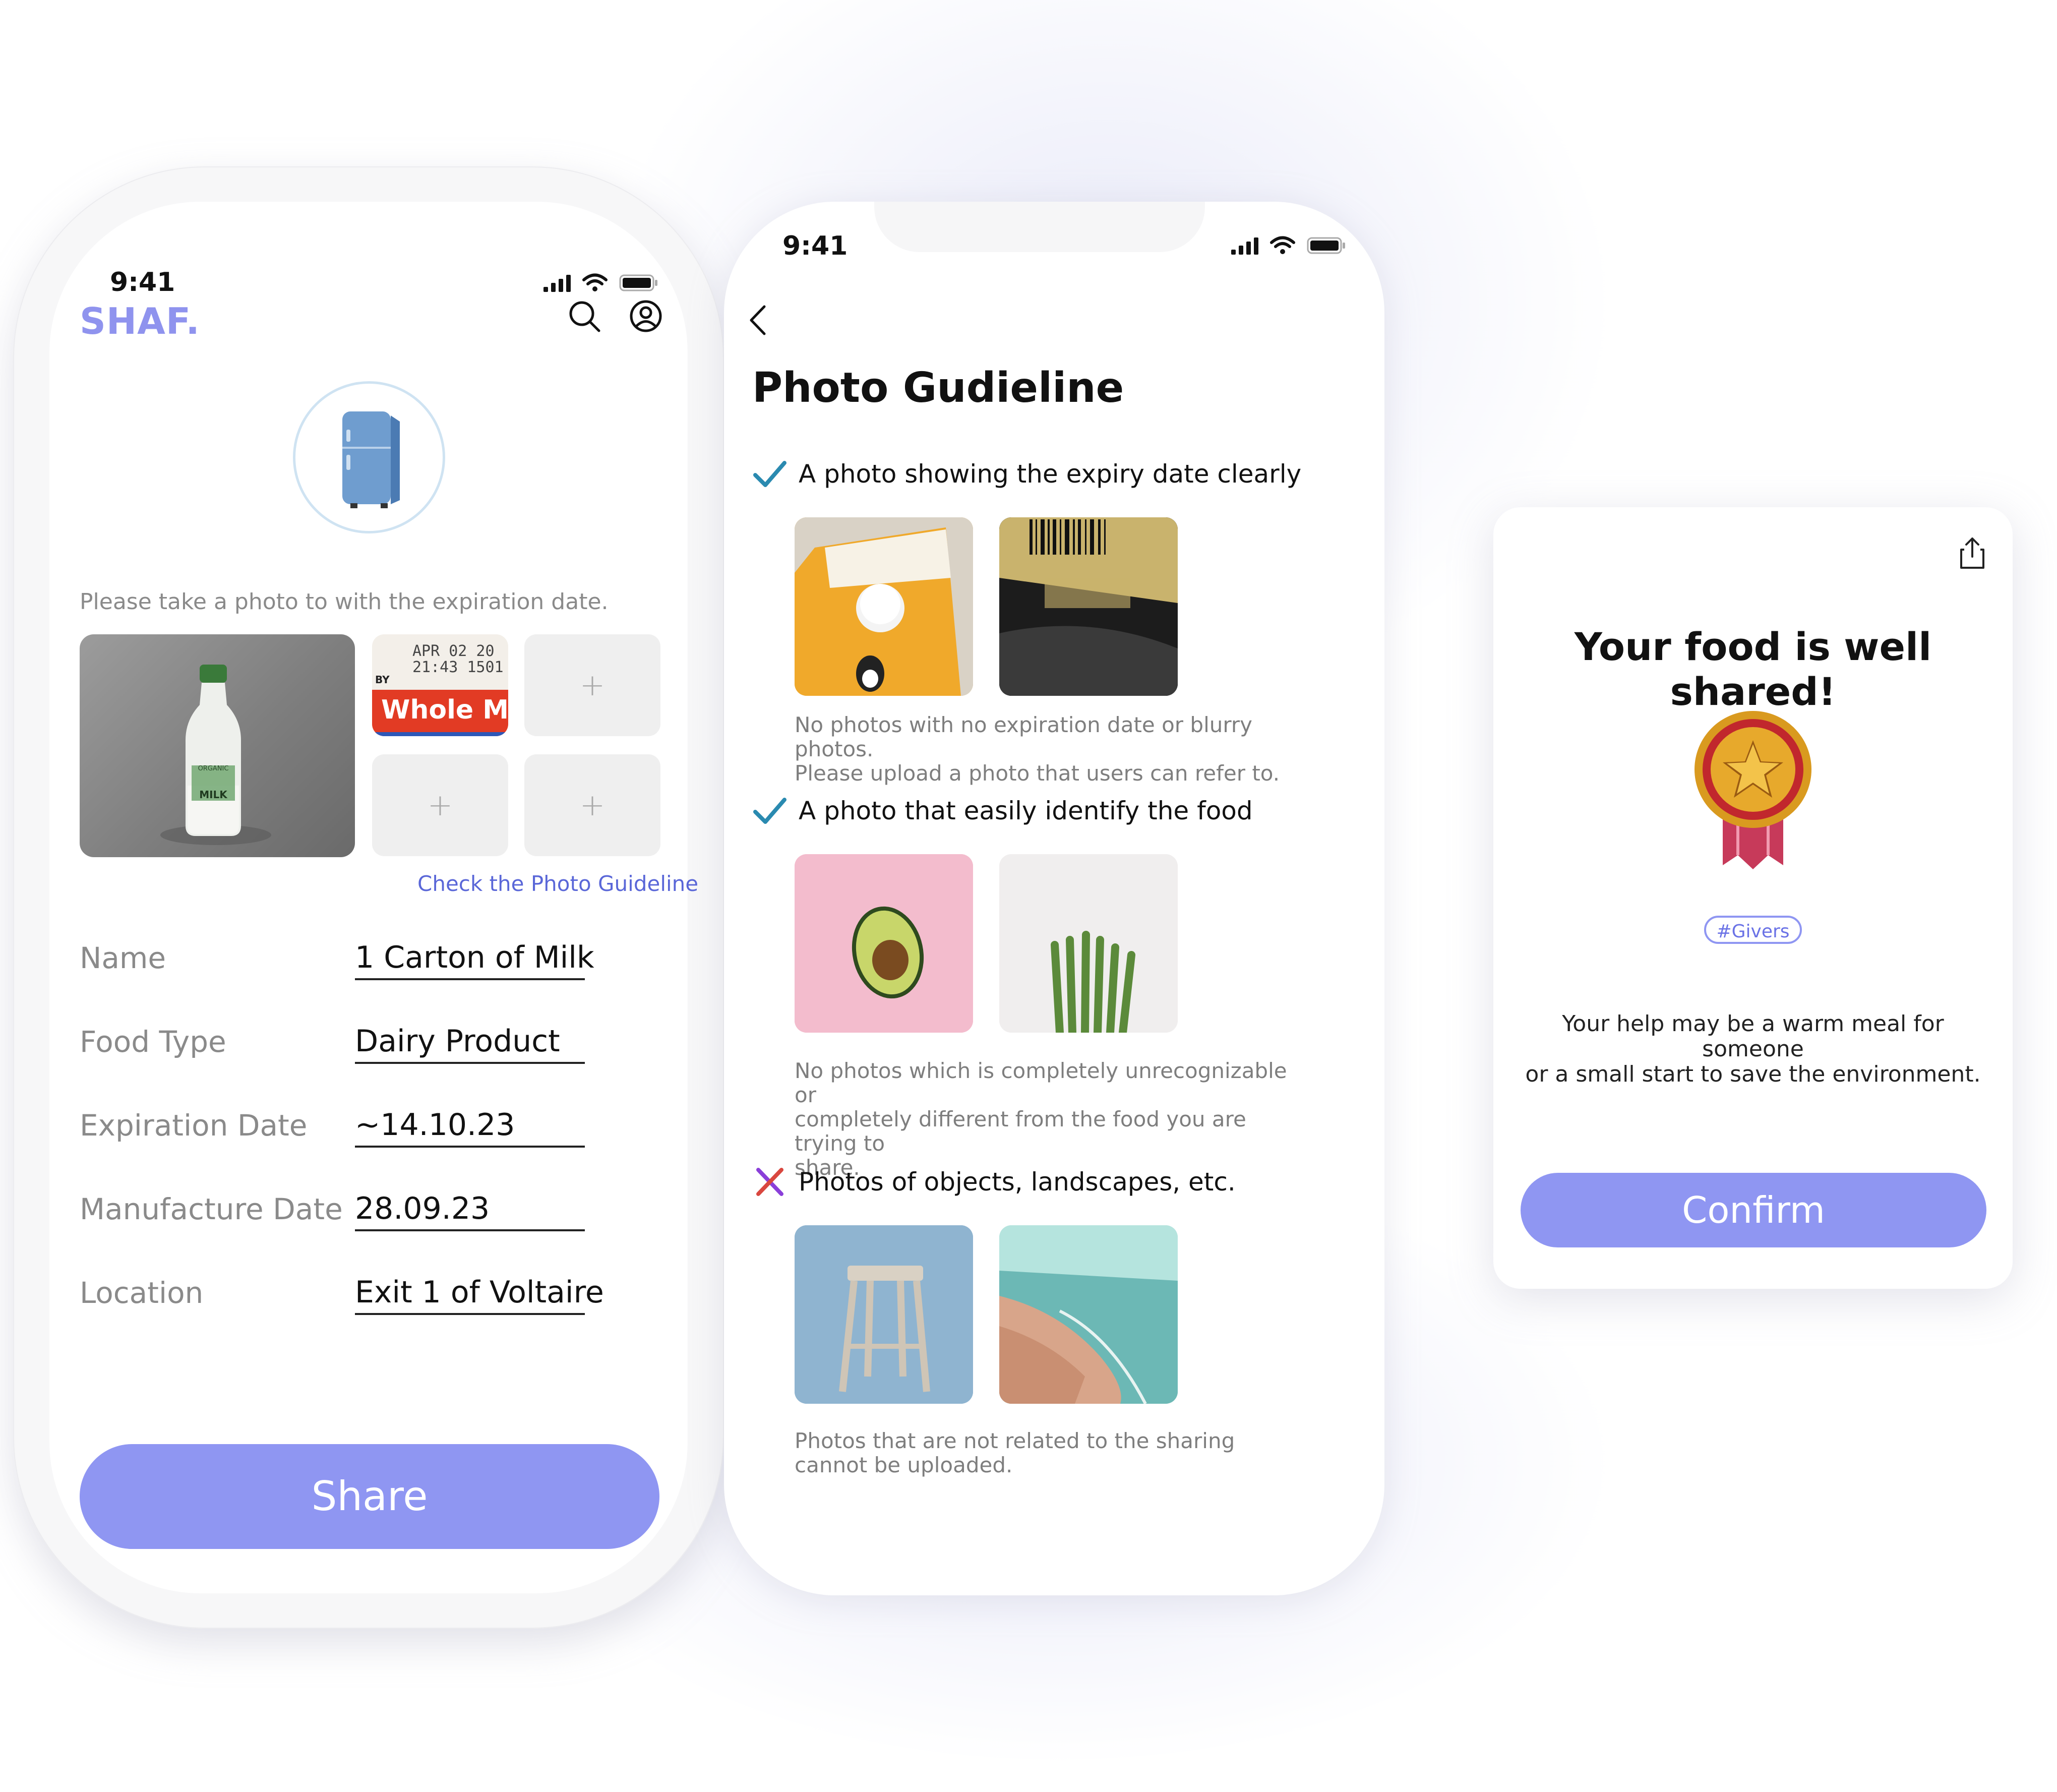 The image size is (2057, 1792). Describe the element at coordinates (1753, 1036) in the screenshot. I see `card-description-line1: Your help may be a warm meal for someone` at that location.